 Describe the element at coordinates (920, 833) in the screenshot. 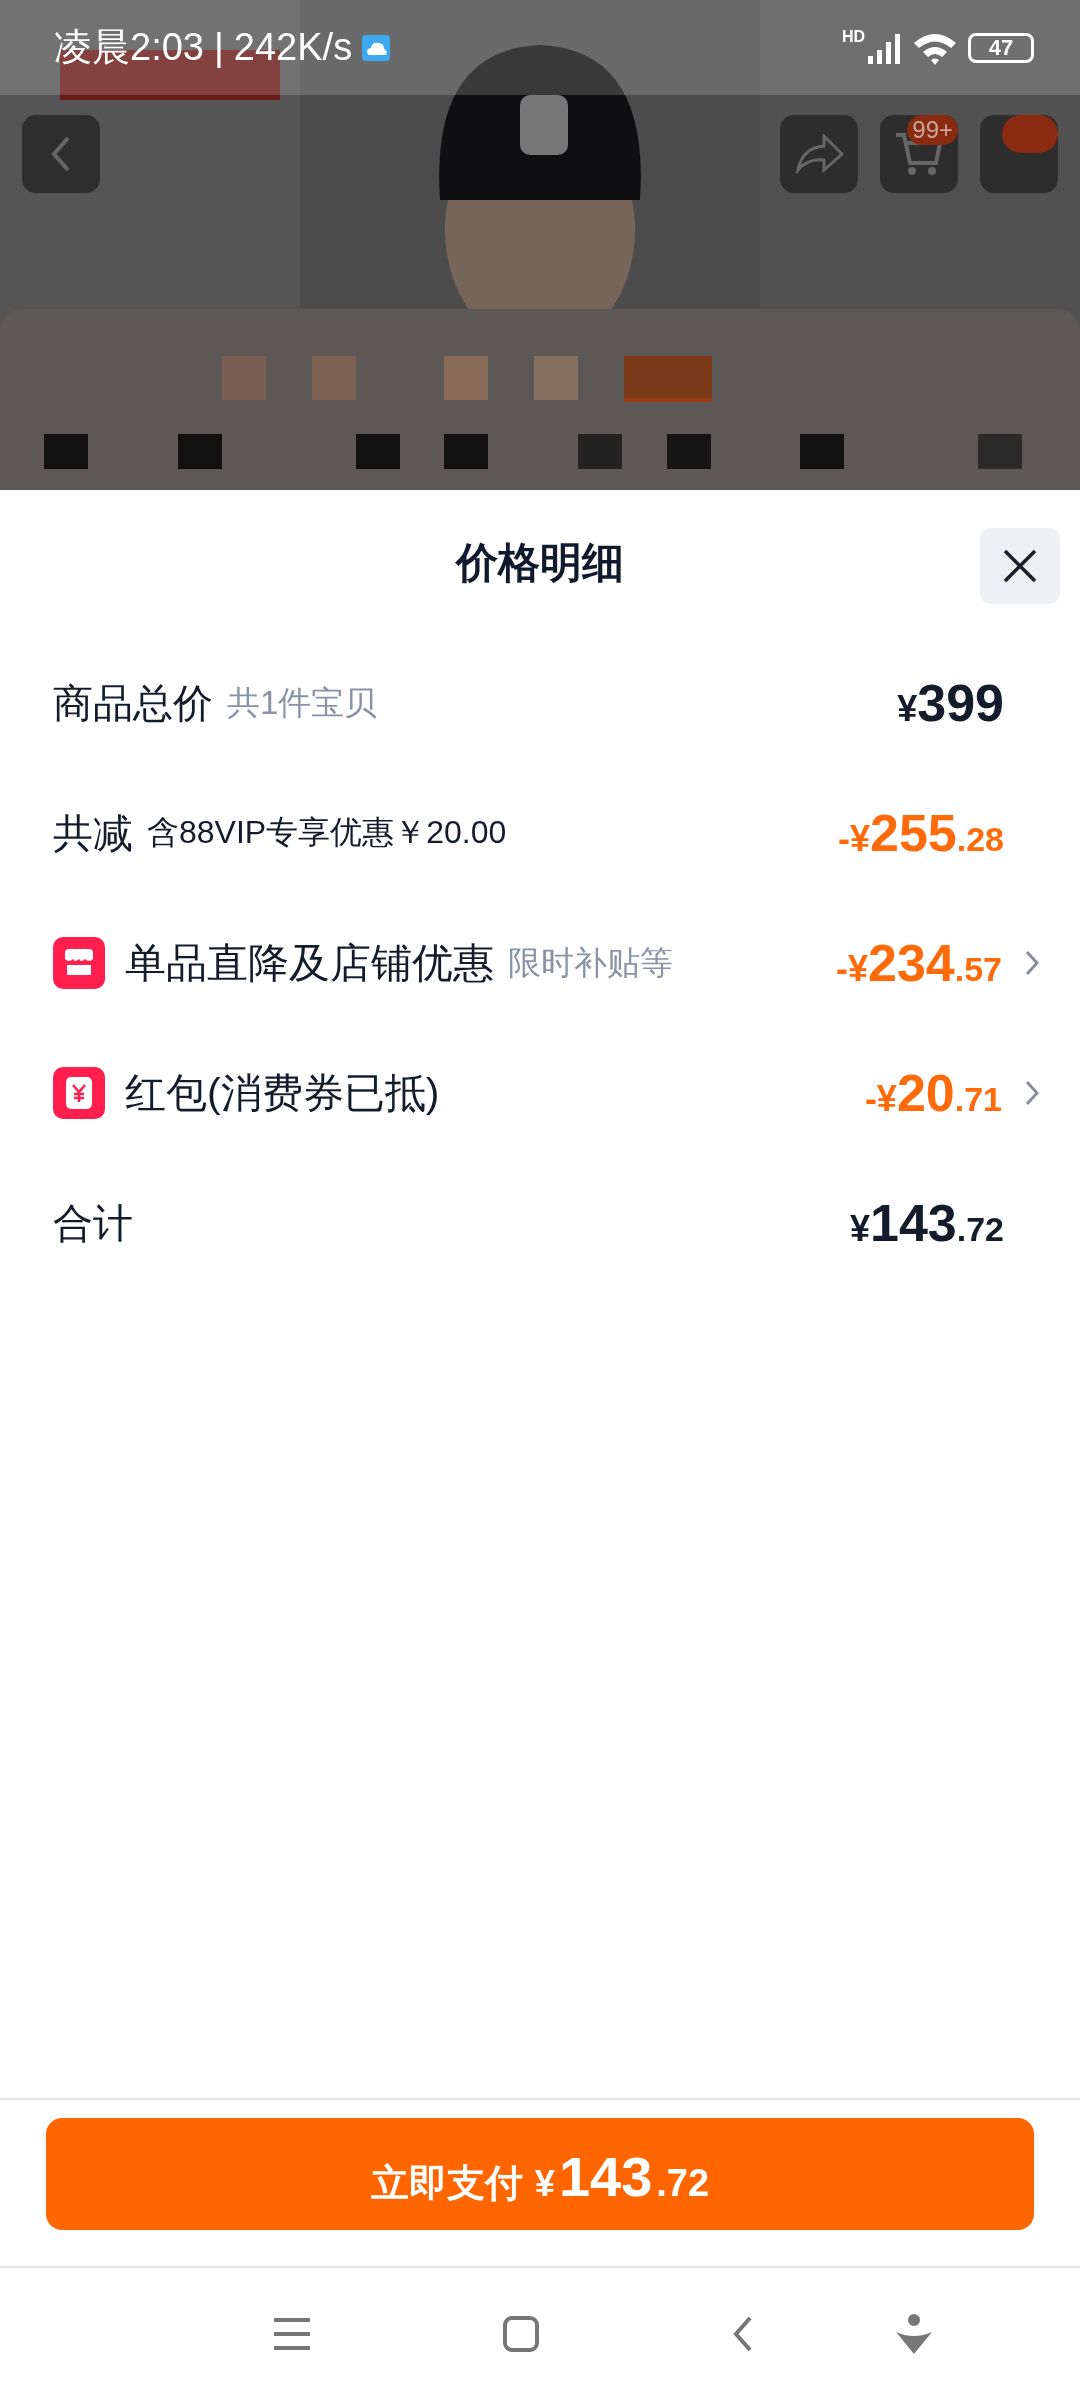

I see `price-text: -¥255.28` at that location.